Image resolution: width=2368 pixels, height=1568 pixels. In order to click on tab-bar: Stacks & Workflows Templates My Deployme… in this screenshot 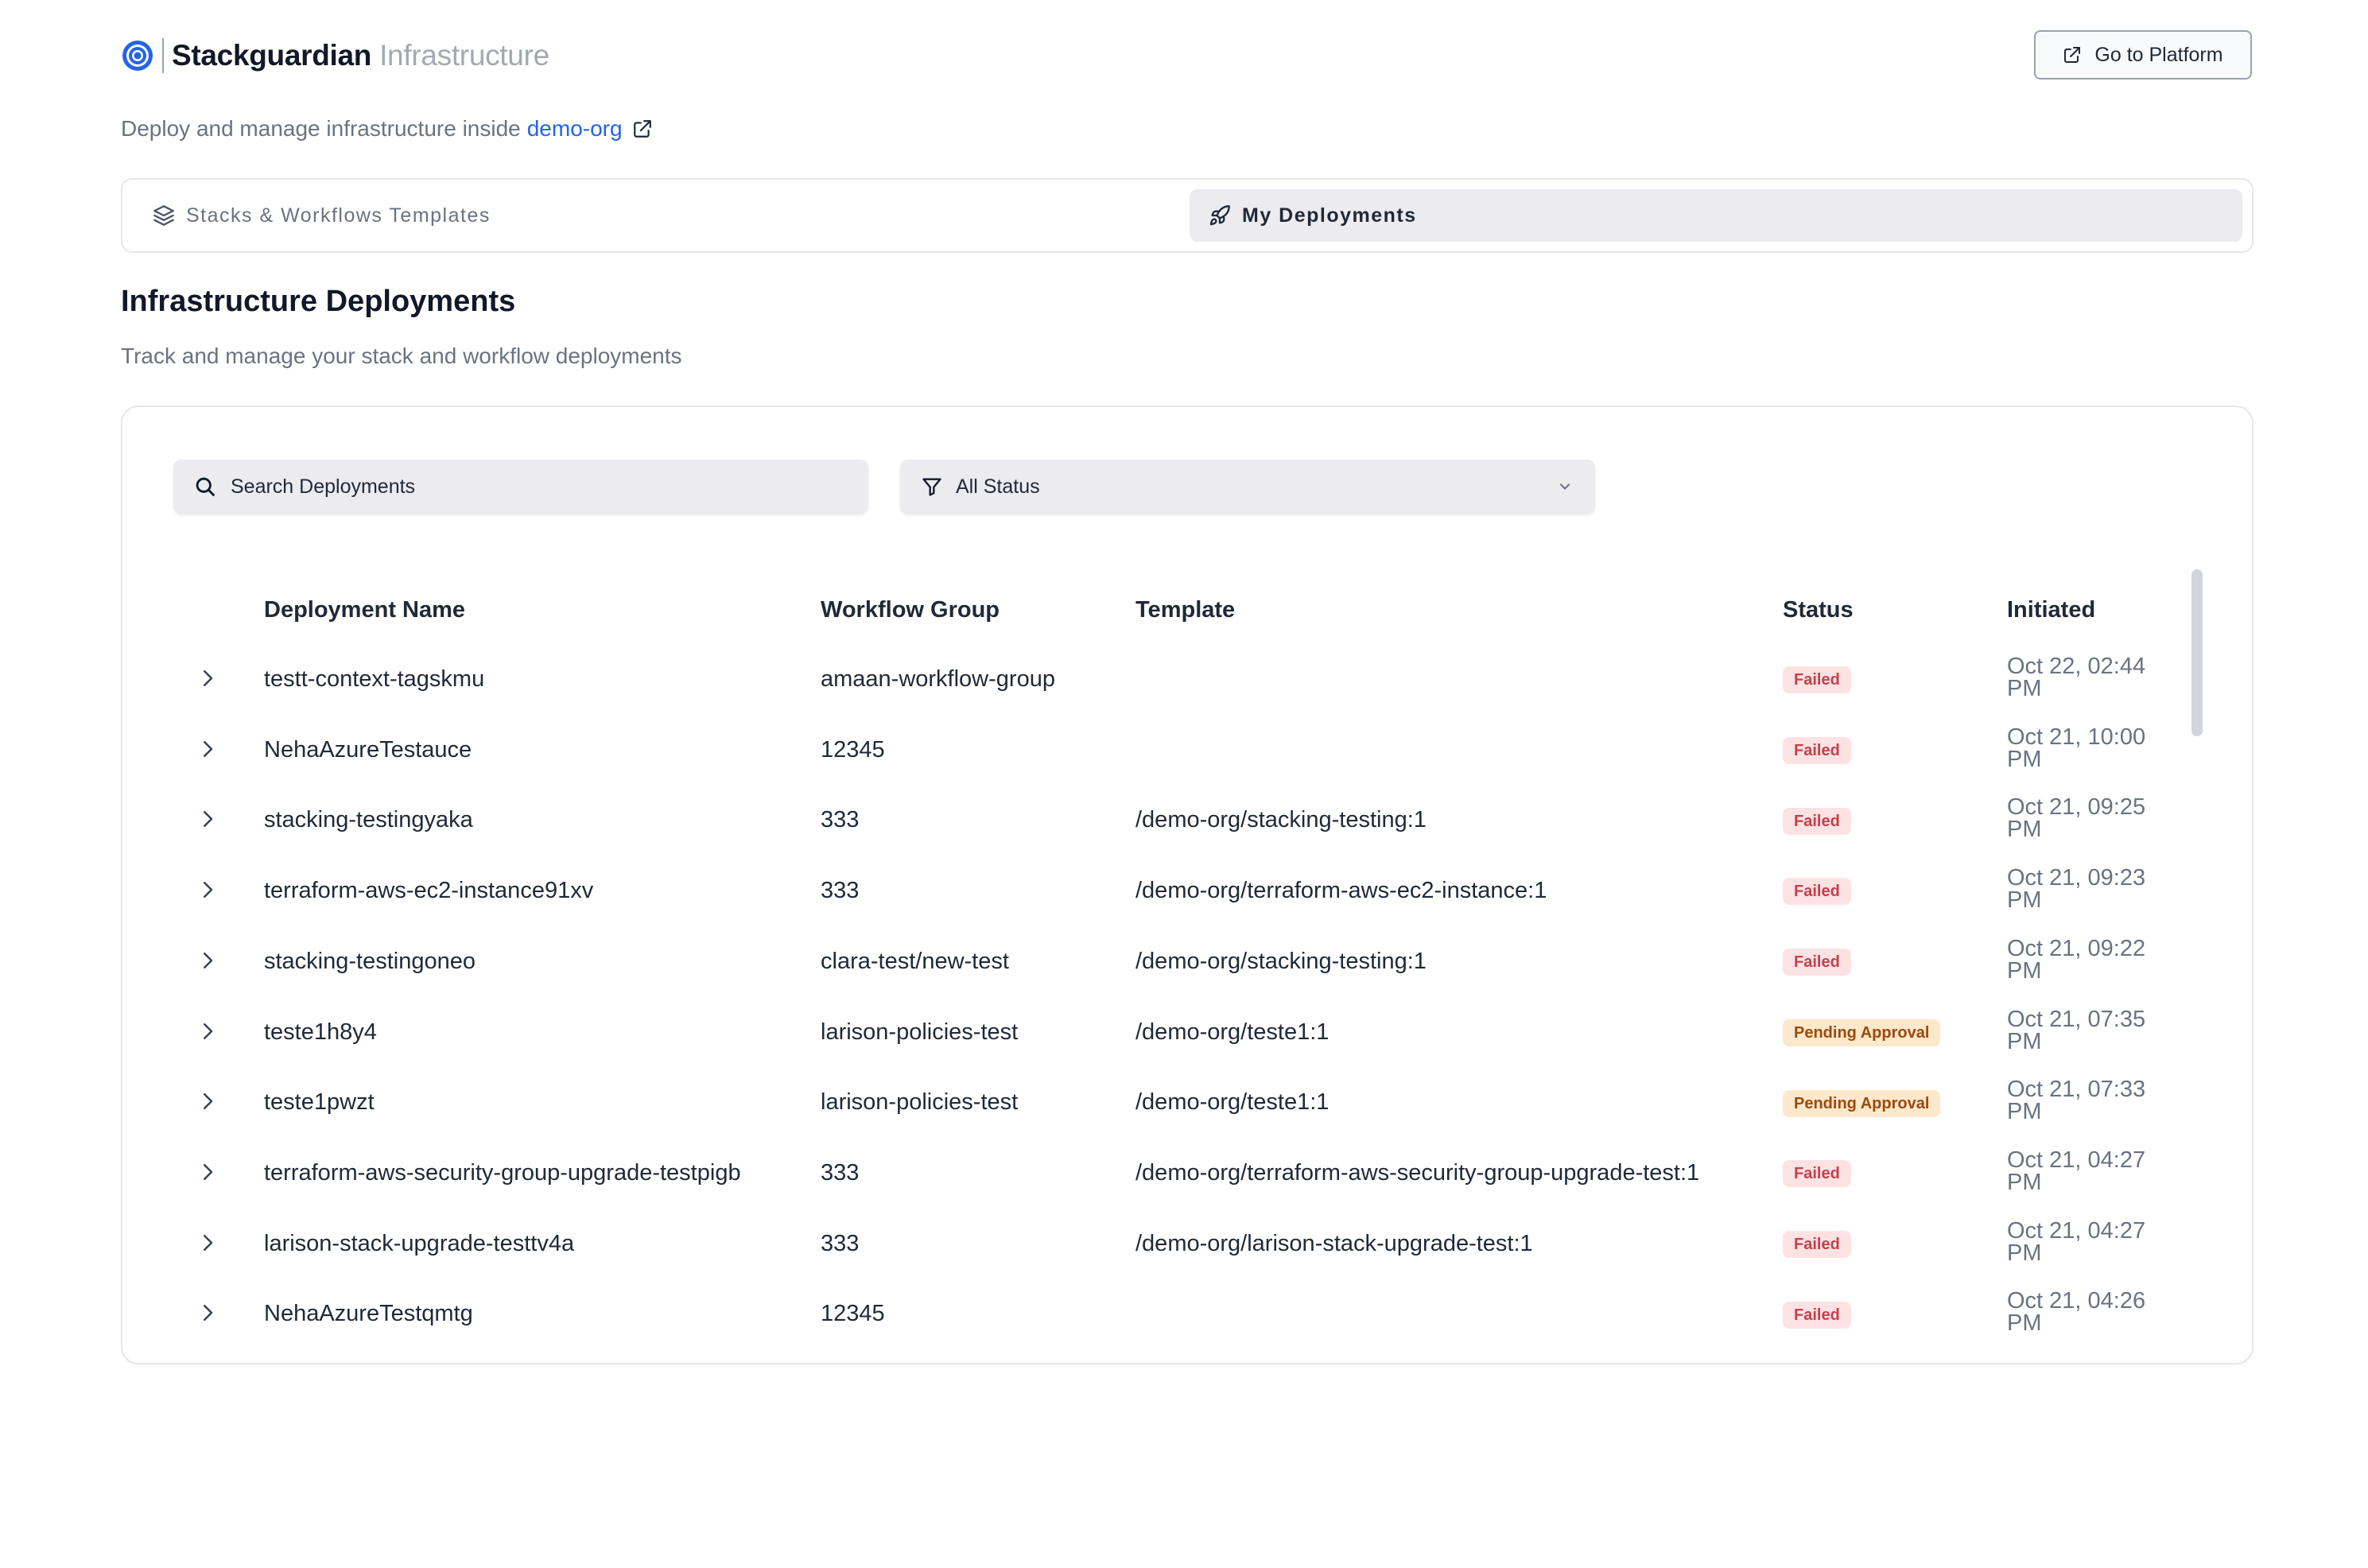, I will do `click(1187, 215)`.